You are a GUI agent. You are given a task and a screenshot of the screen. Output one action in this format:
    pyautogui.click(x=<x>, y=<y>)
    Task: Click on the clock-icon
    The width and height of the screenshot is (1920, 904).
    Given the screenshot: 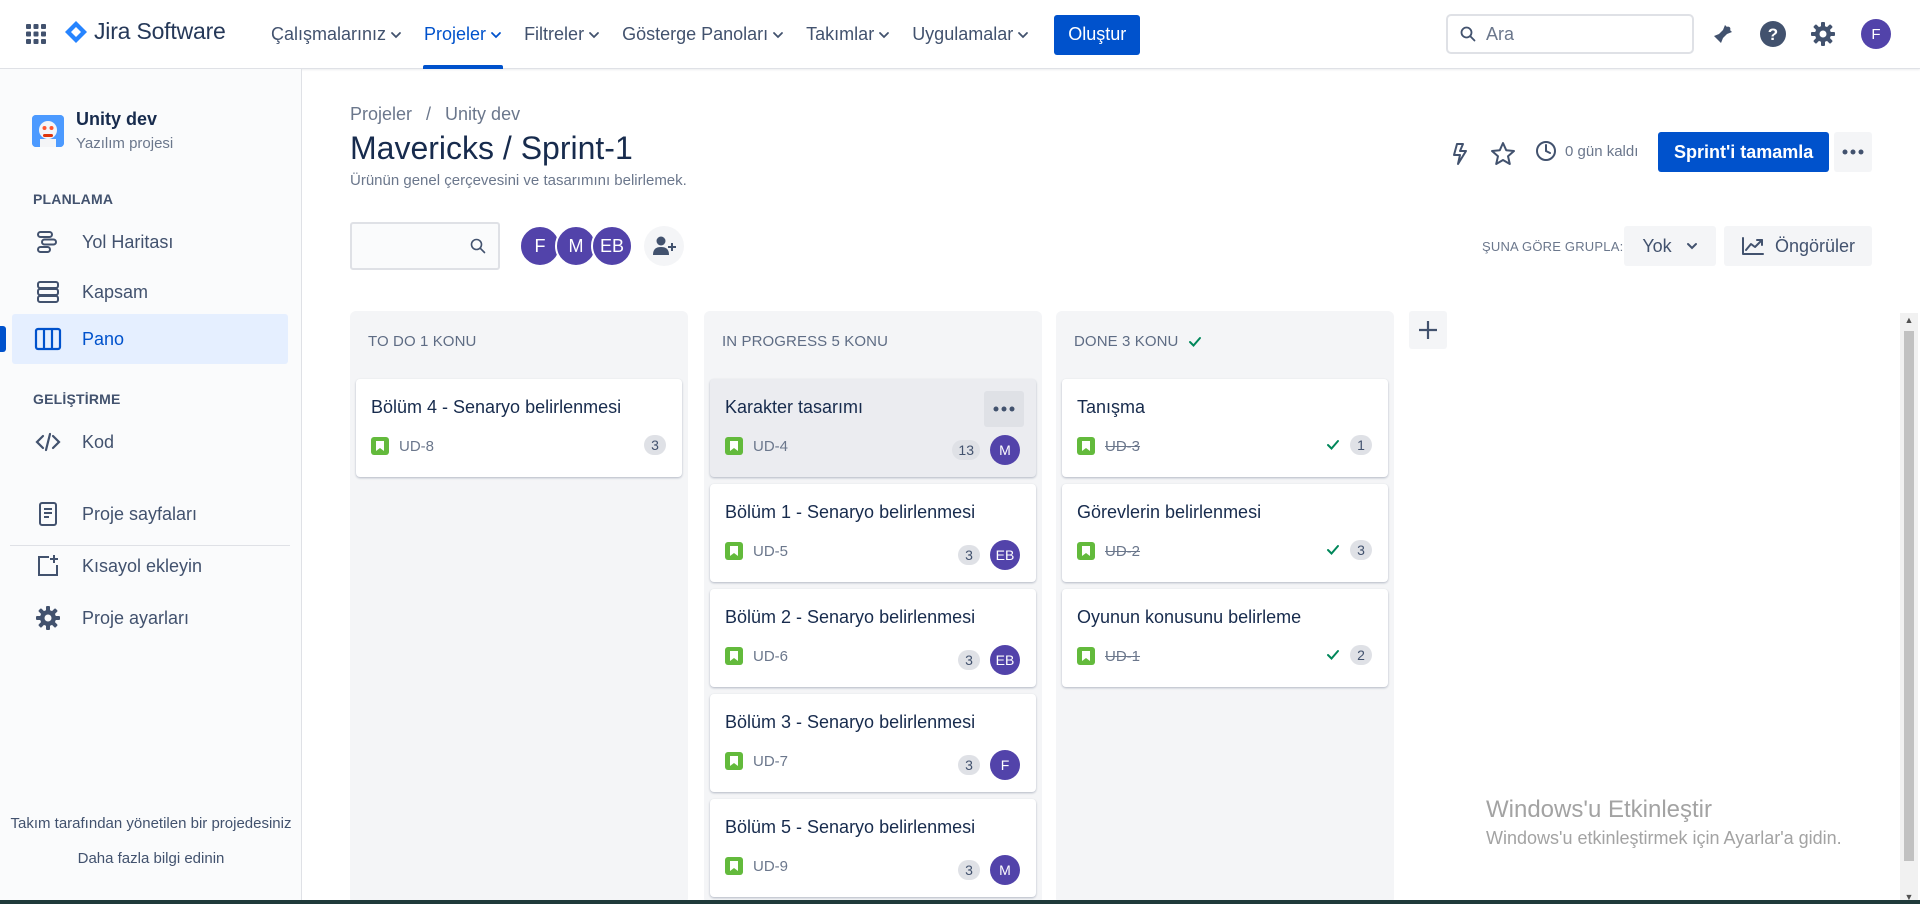 What is the action you would take?
    pyautogui.click(x=1546, y=151)
    